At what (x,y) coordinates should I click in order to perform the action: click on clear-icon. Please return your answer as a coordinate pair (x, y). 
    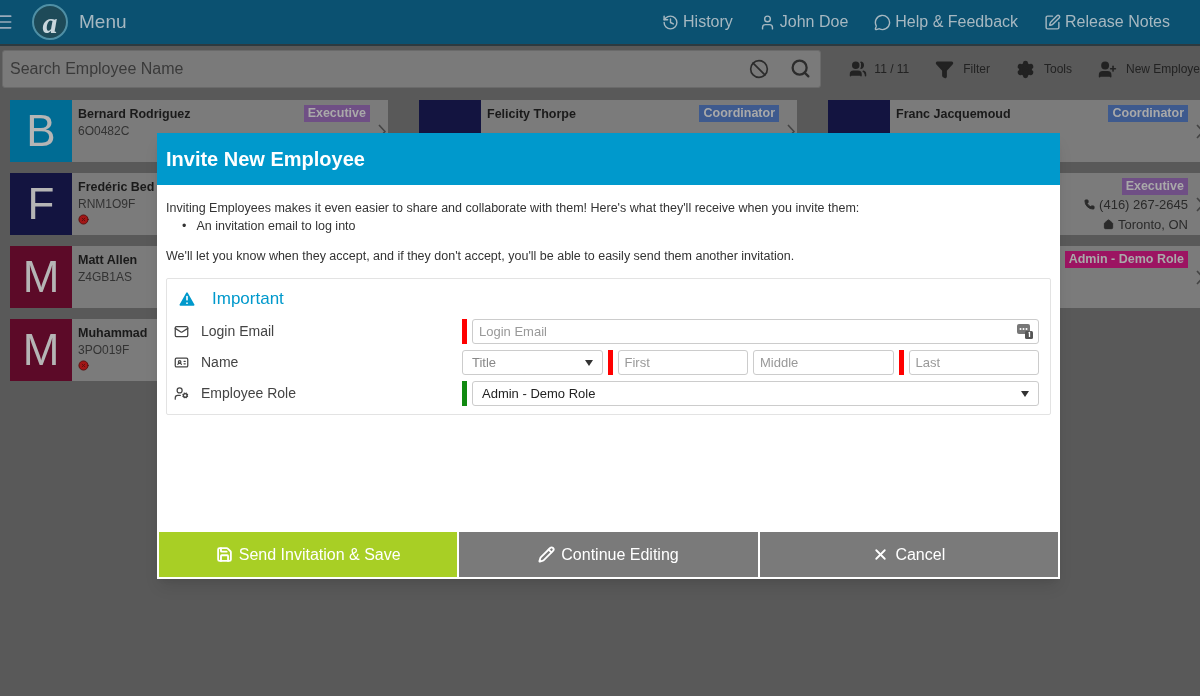
    Looking at the image, I should click on (759, 69).